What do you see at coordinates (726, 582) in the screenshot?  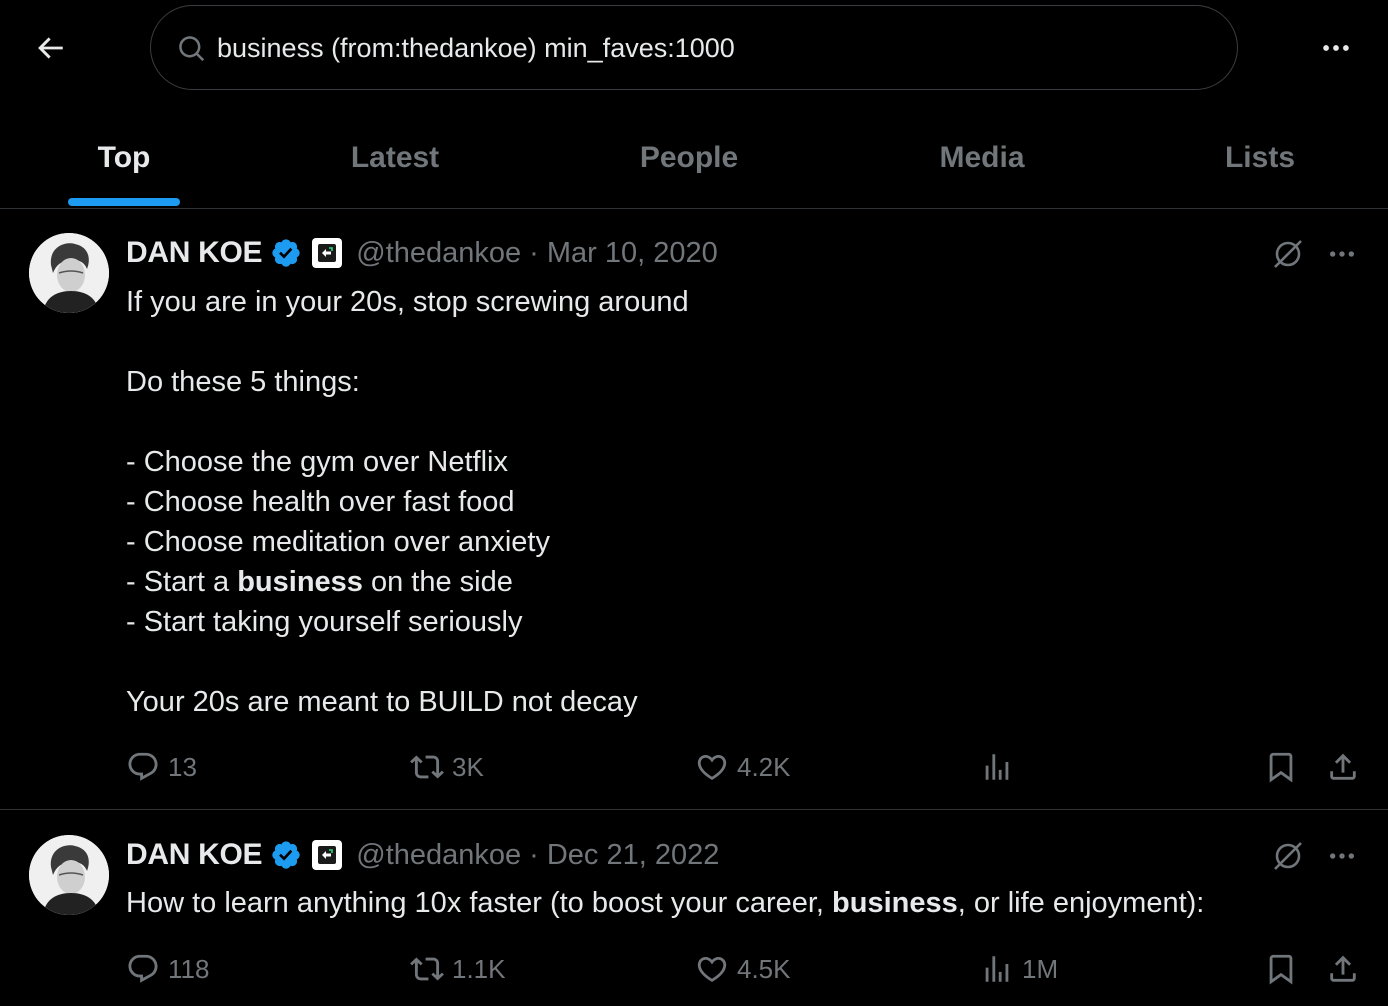 I see `tweet-line: - Start a business on the side` at bounding box center [726, 582].